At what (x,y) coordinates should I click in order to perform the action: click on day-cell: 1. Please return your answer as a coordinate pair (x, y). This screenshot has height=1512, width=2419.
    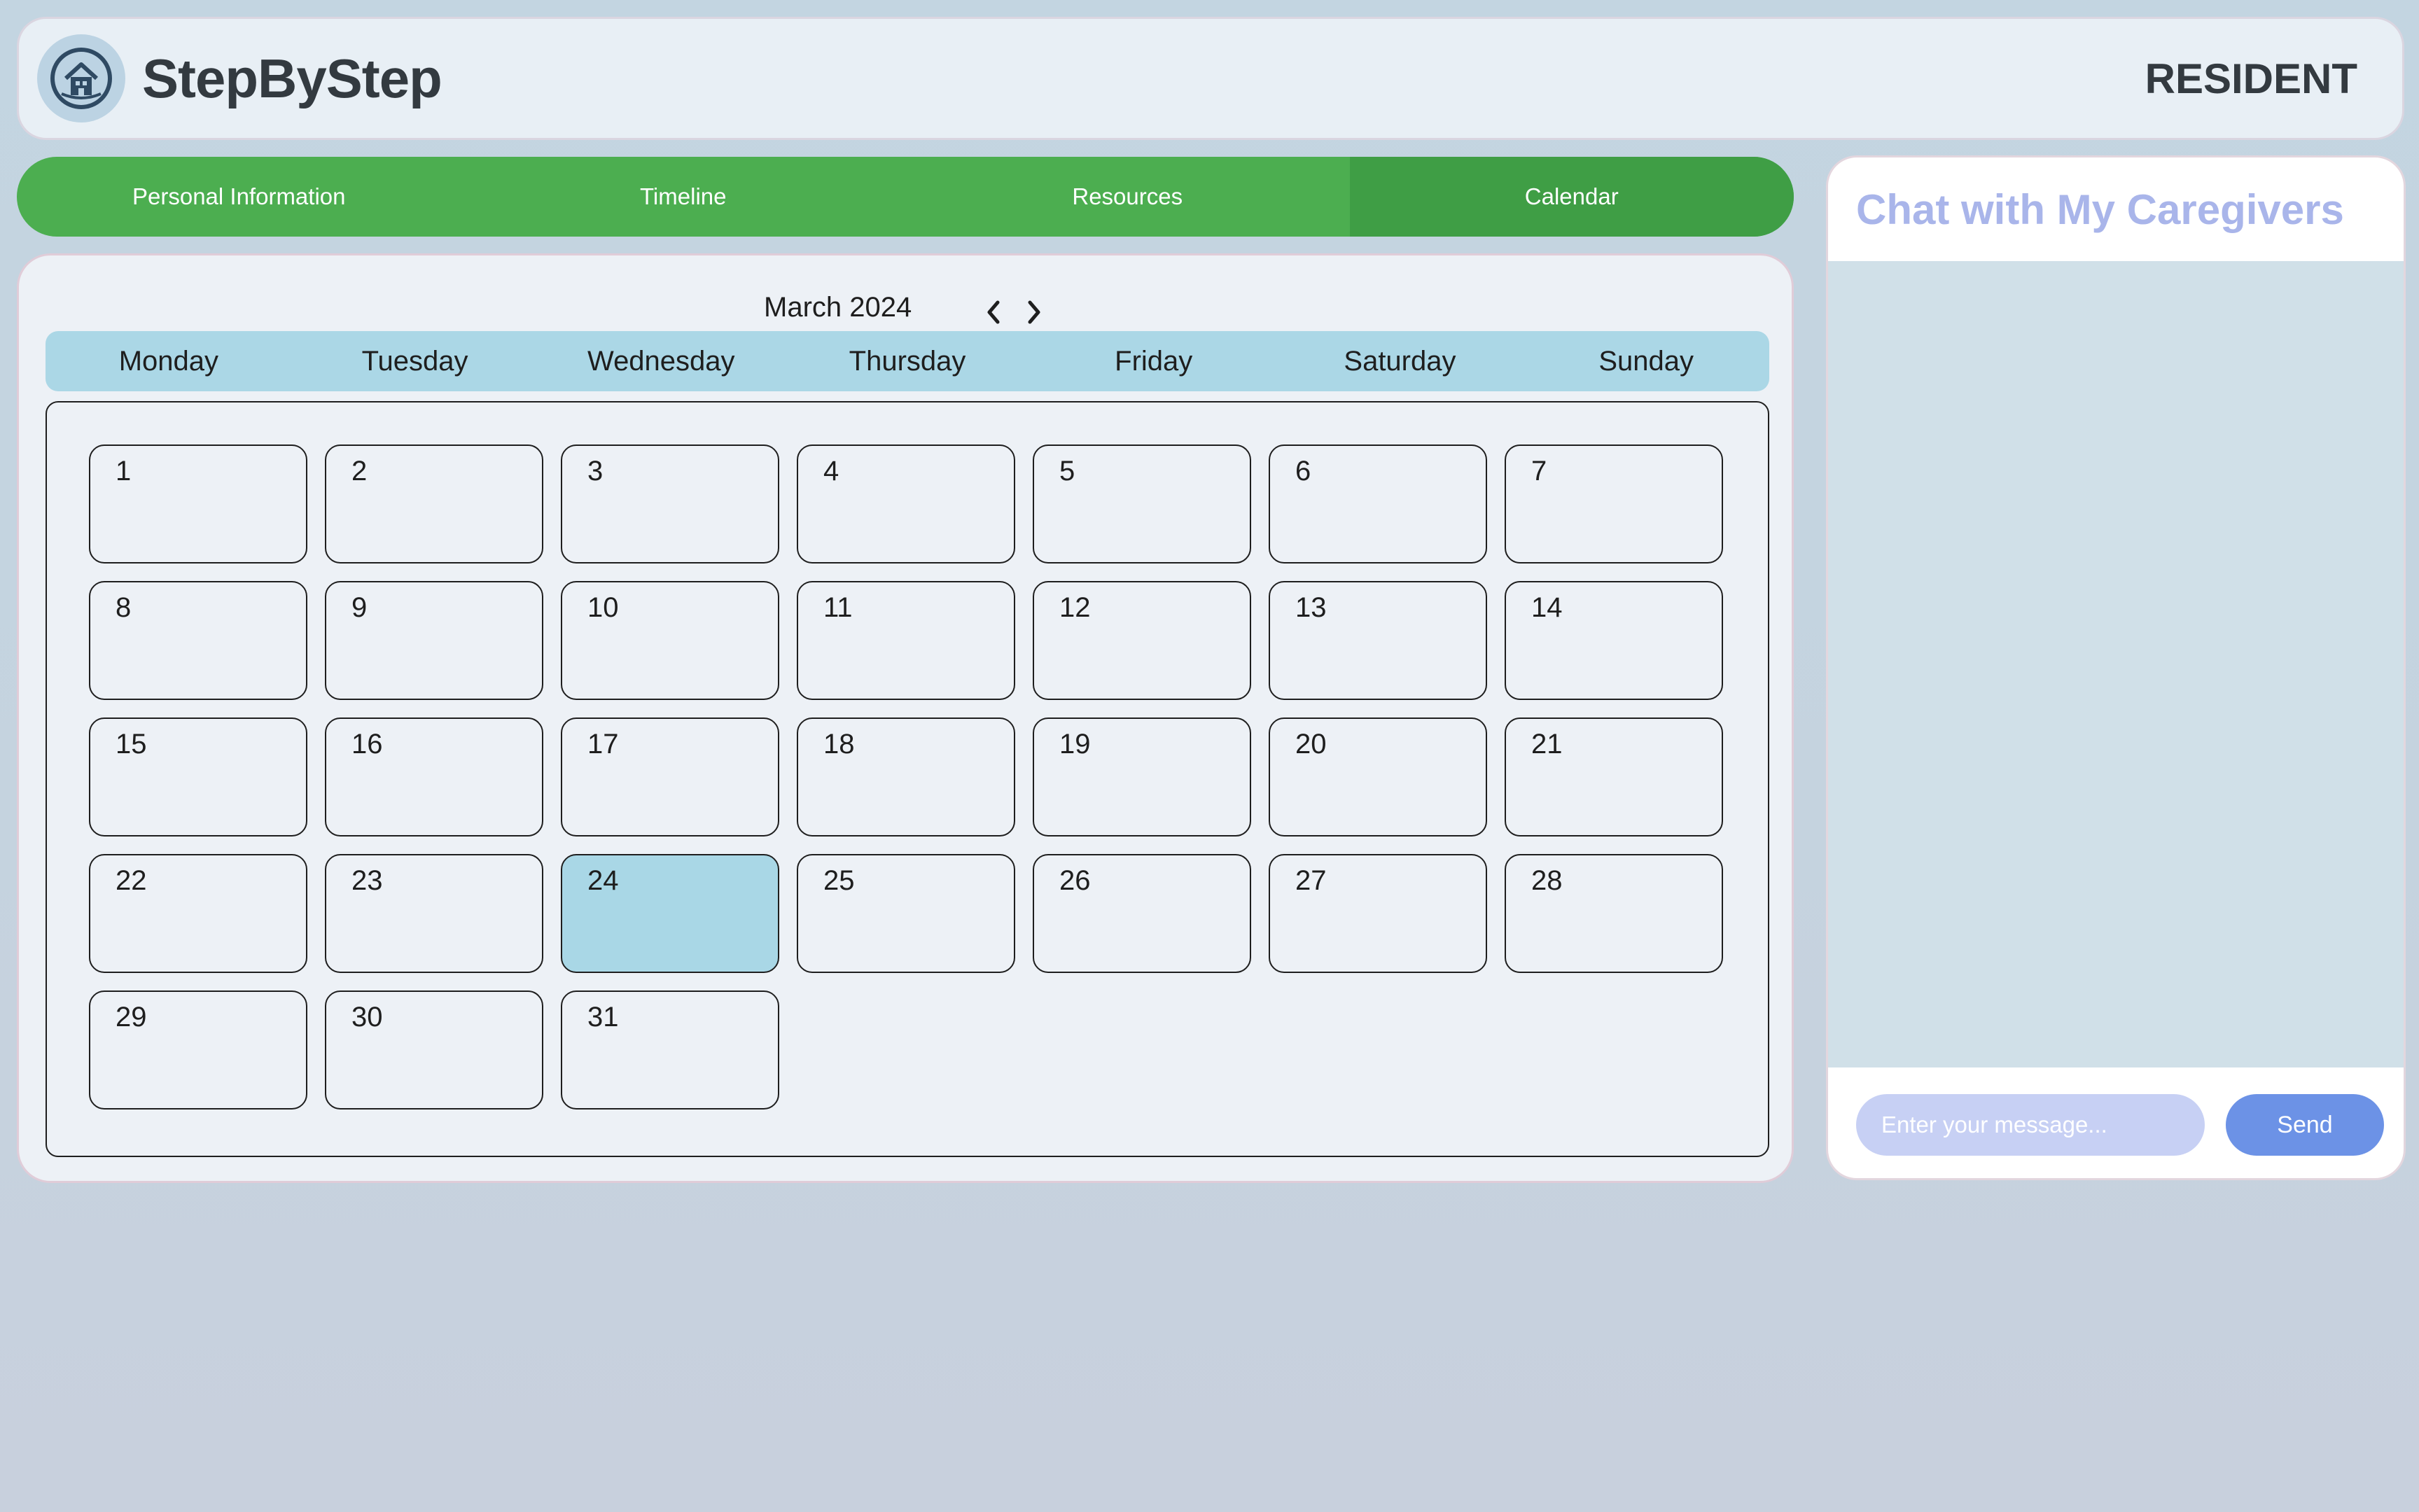
    Looking at the image, I should click on (198, 504).